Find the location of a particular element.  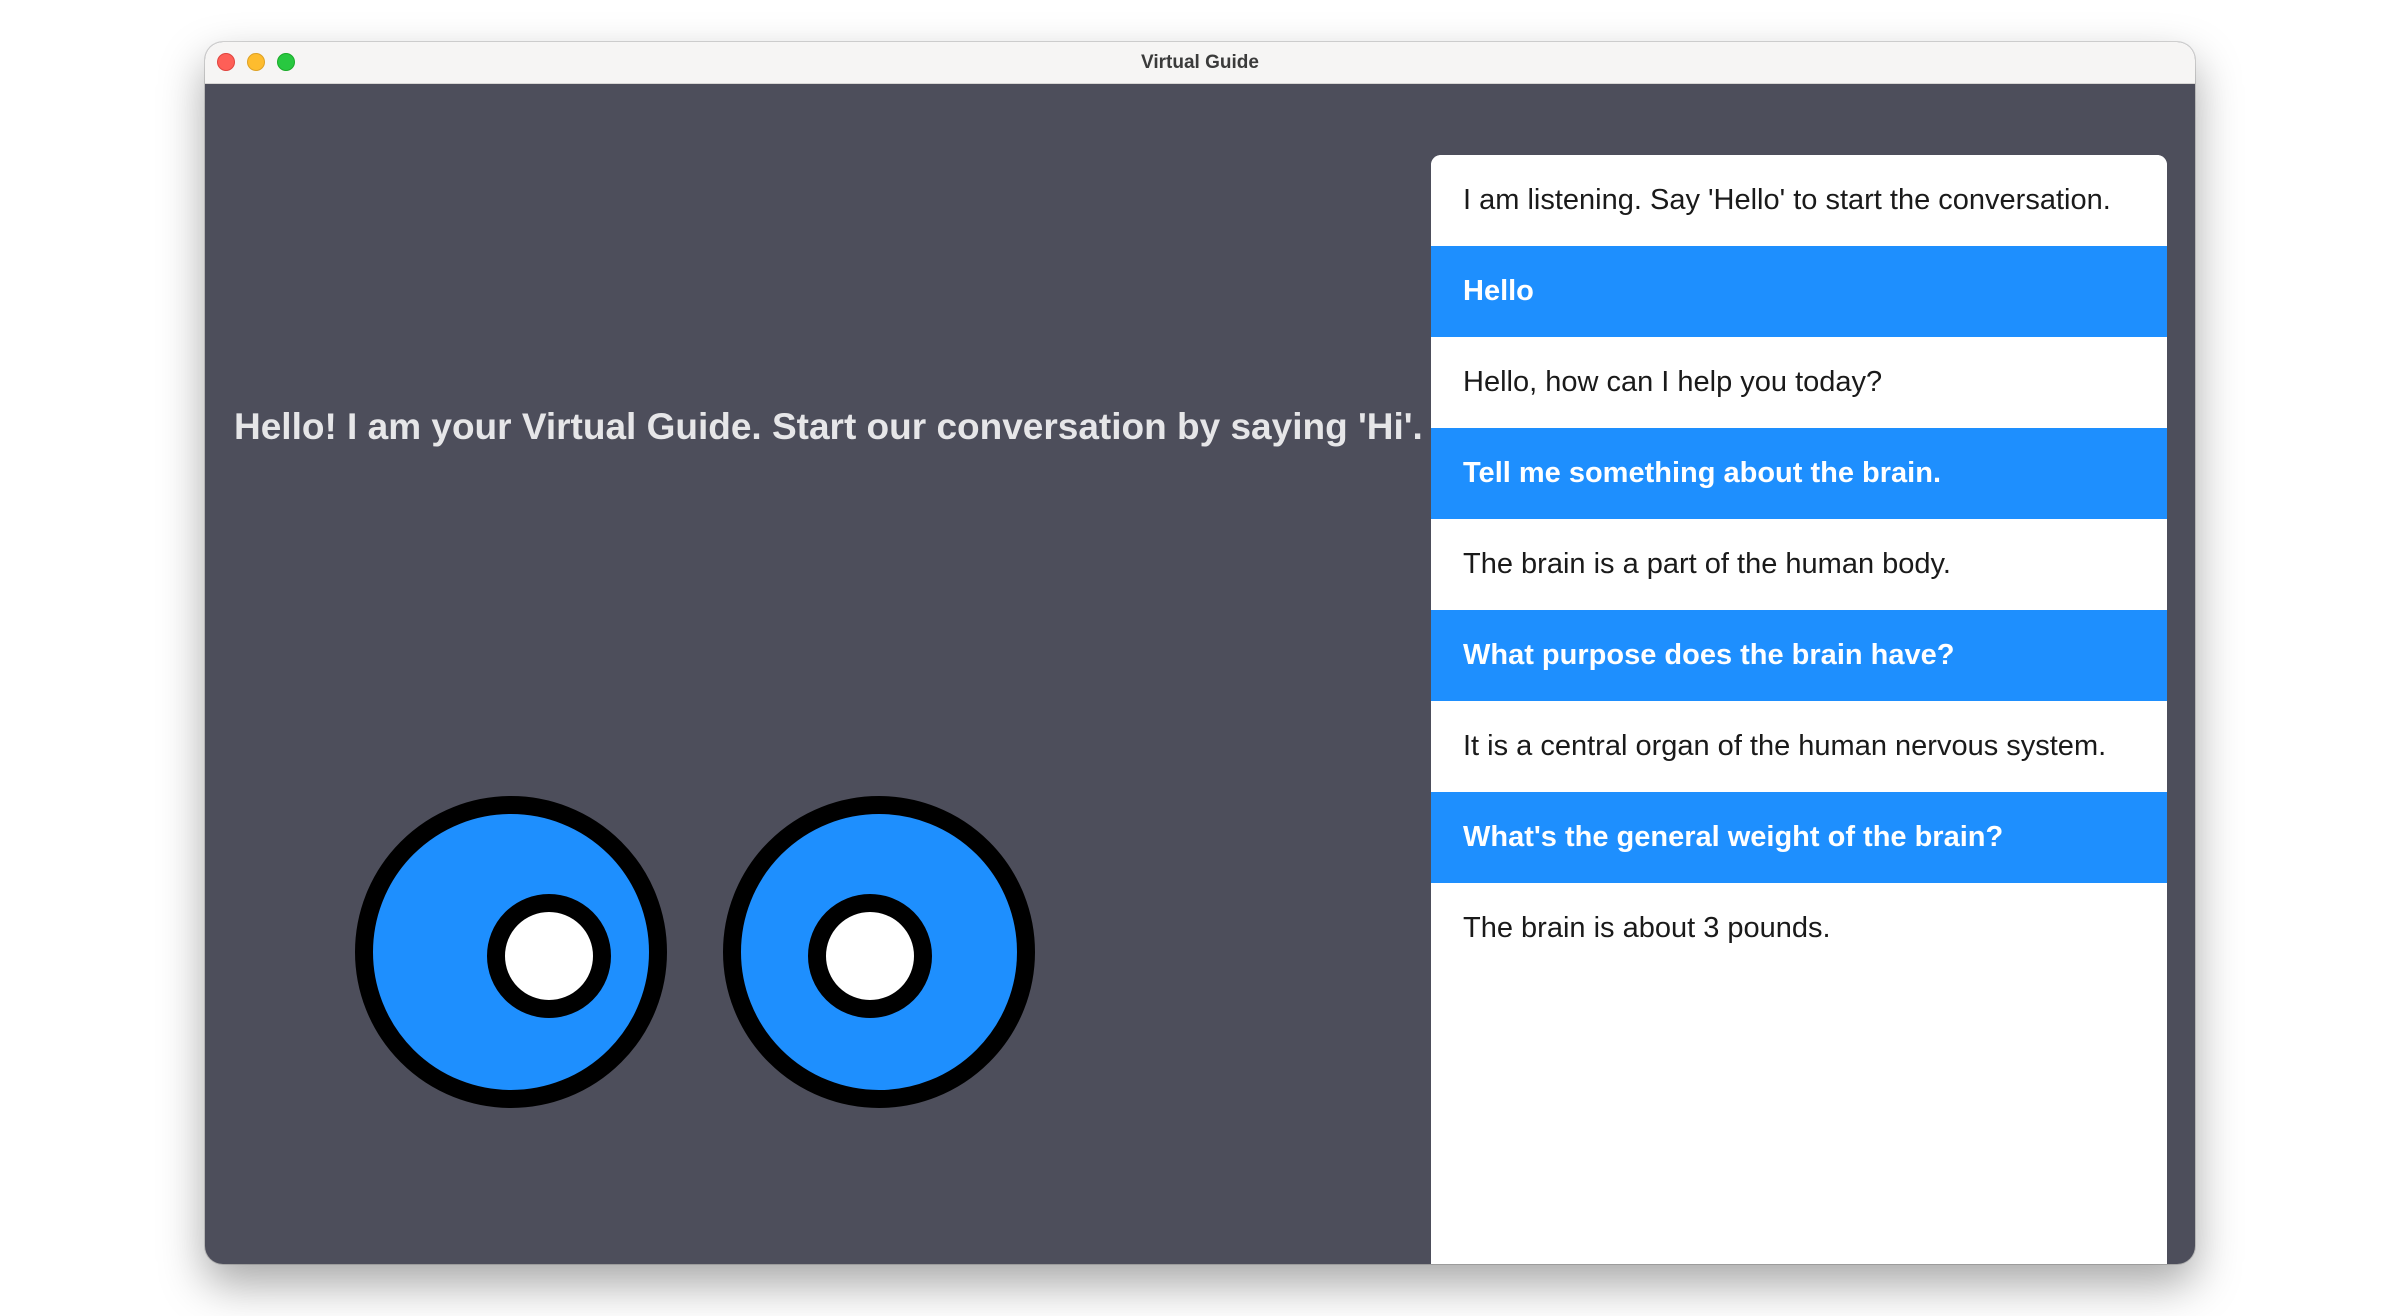

left-eye-icon is located at coordinates (511, 952).